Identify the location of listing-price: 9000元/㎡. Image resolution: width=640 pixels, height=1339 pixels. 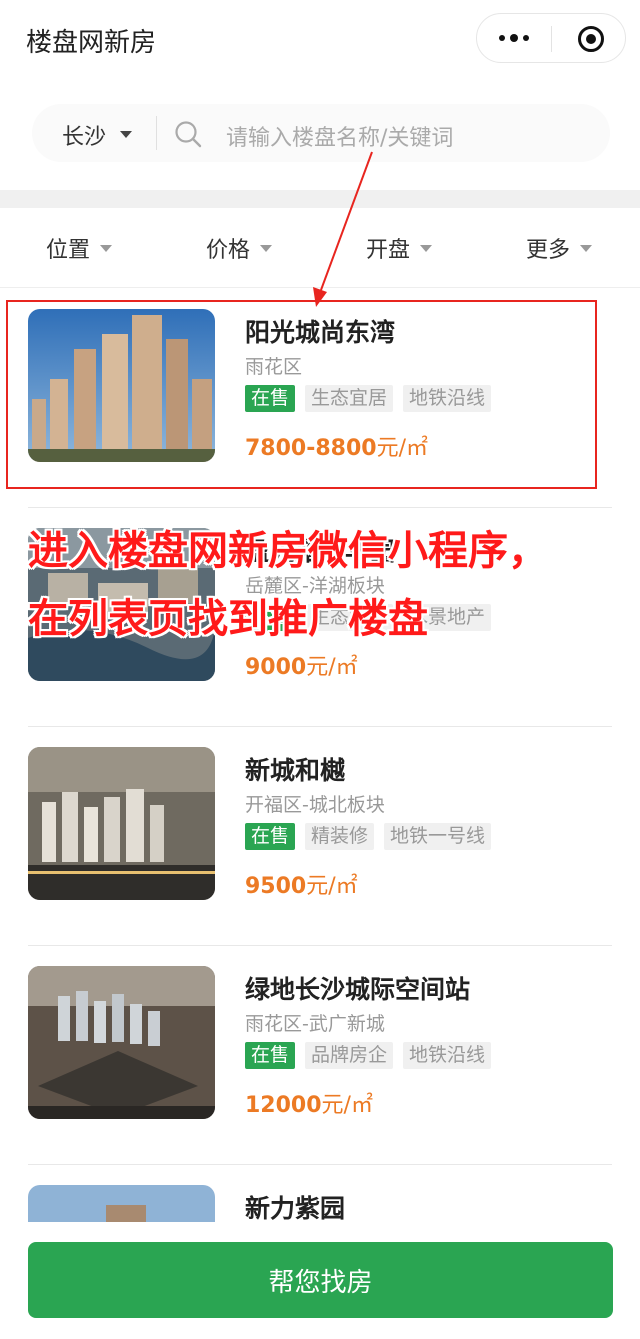
(301, 665).